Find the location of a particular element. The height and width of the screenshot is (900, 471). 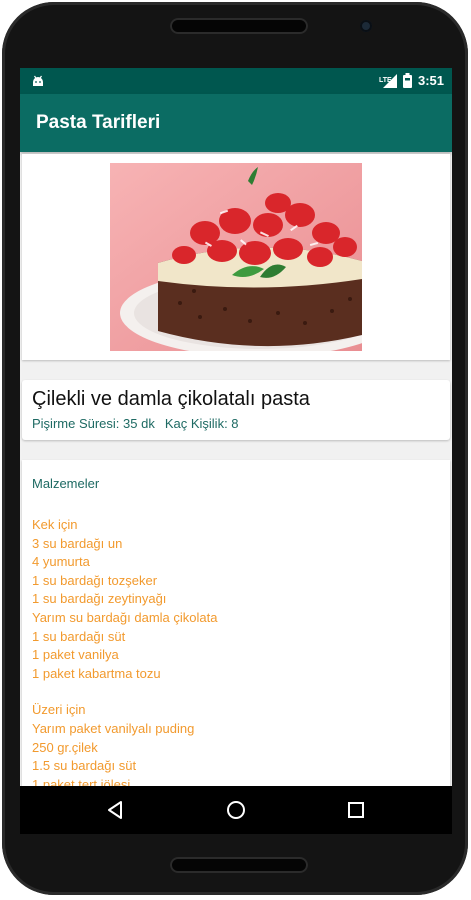

ingredient-item: 1 paket vanilya is located at coordinates (75, 655).